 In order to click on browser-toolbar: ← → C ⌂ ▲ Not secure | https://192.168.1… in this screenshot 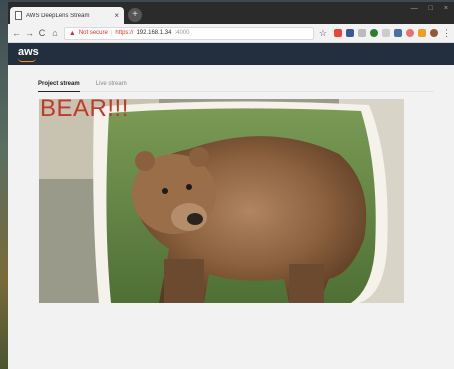, I will do `click(231, 33)`.